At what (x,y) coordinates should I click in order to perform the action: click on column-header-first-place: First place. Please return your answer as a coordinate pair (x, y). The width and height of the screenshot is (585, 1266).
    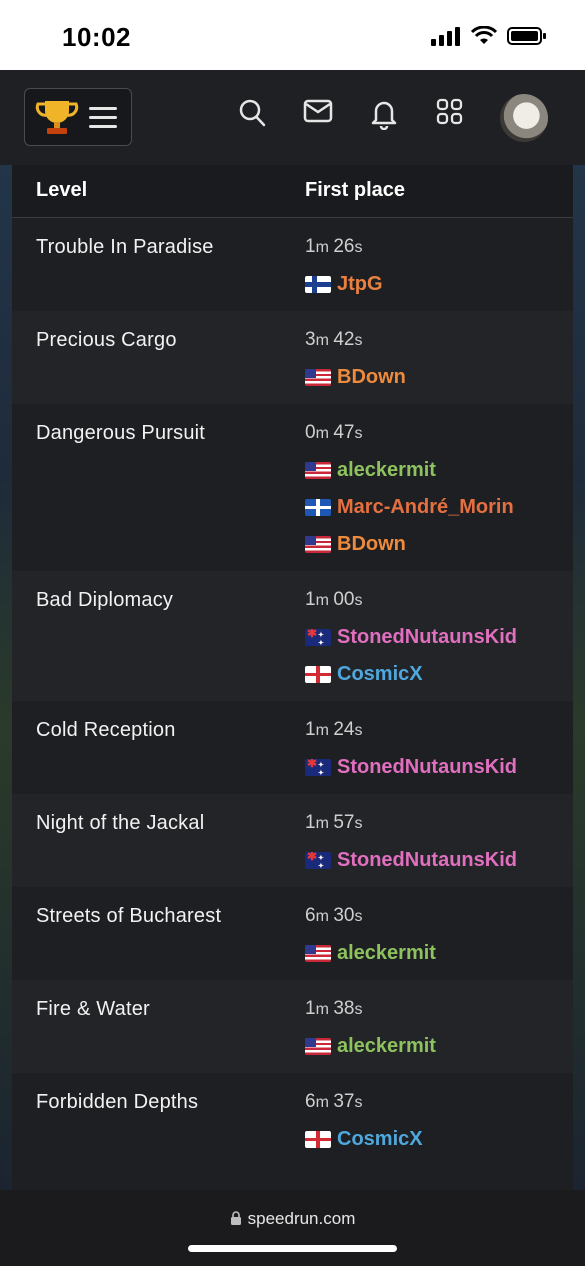
    Looking at the image, I should click on (355, 190).